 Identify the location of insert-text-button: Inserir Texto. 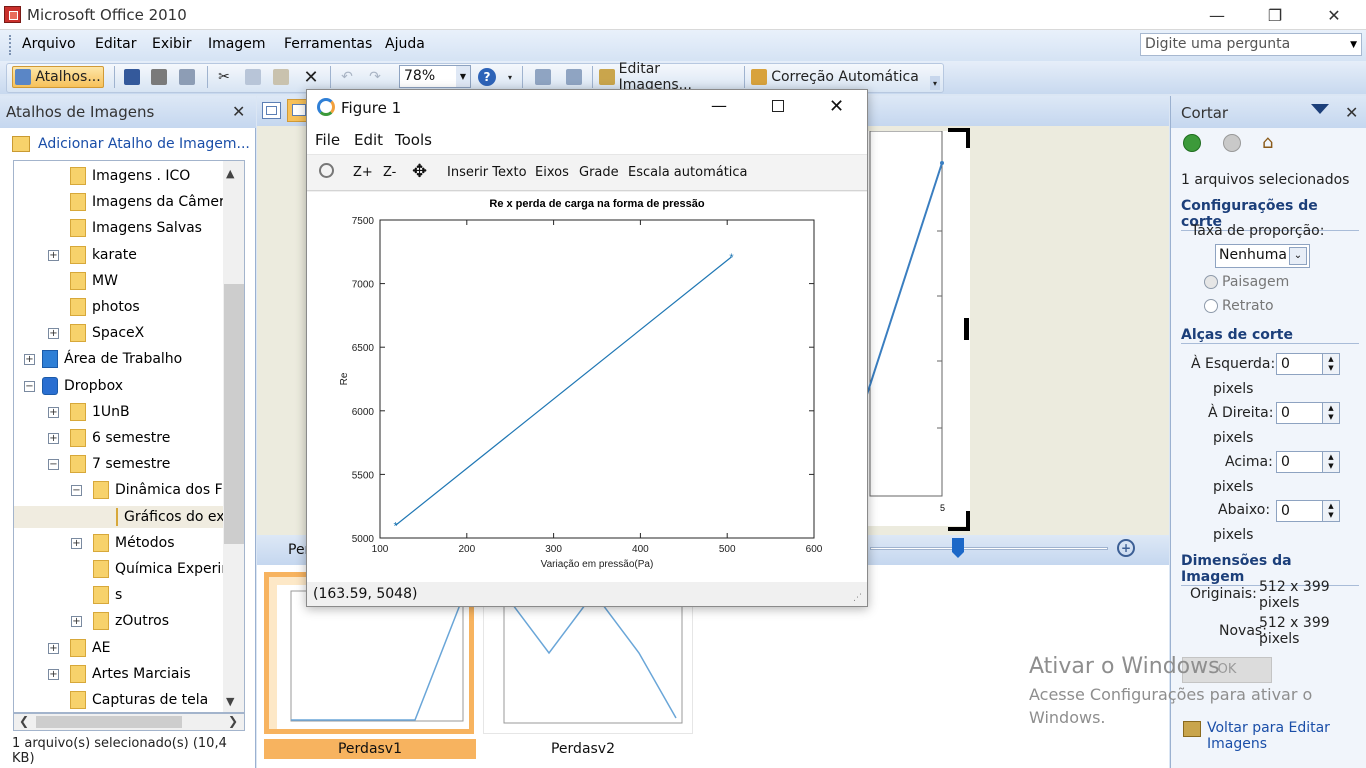
(487, 172).